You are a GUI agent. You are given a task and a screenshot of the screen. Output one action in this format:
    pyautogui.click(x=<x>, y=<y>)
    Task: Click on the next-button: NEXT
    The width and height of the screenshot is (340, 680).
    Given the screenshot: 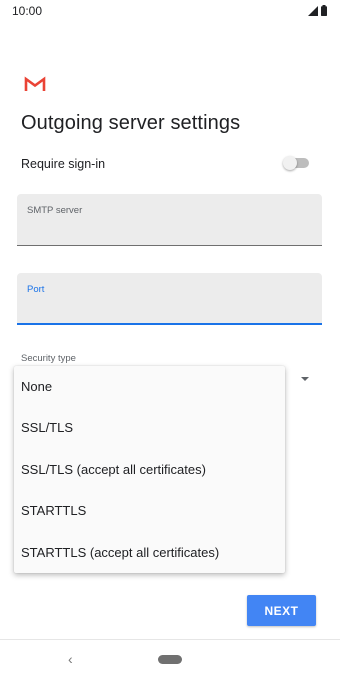 What is the action you would take?
    pyautogui.click(x=281, y=610)
    